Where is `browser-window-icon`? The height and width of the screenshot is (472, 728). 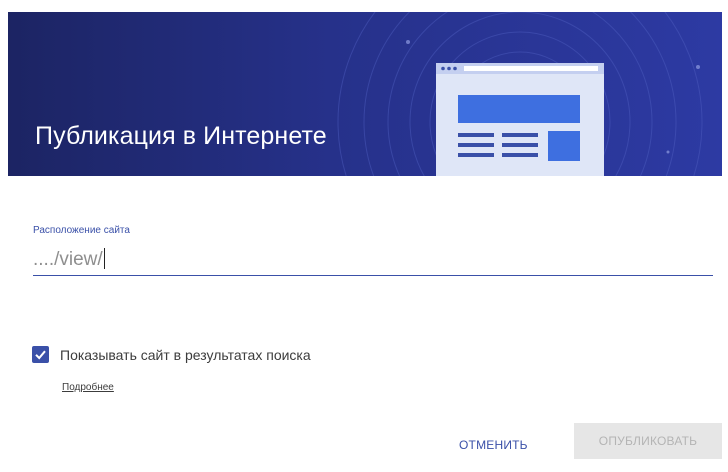 browser-window-icon is located at coordinates (520, 119).